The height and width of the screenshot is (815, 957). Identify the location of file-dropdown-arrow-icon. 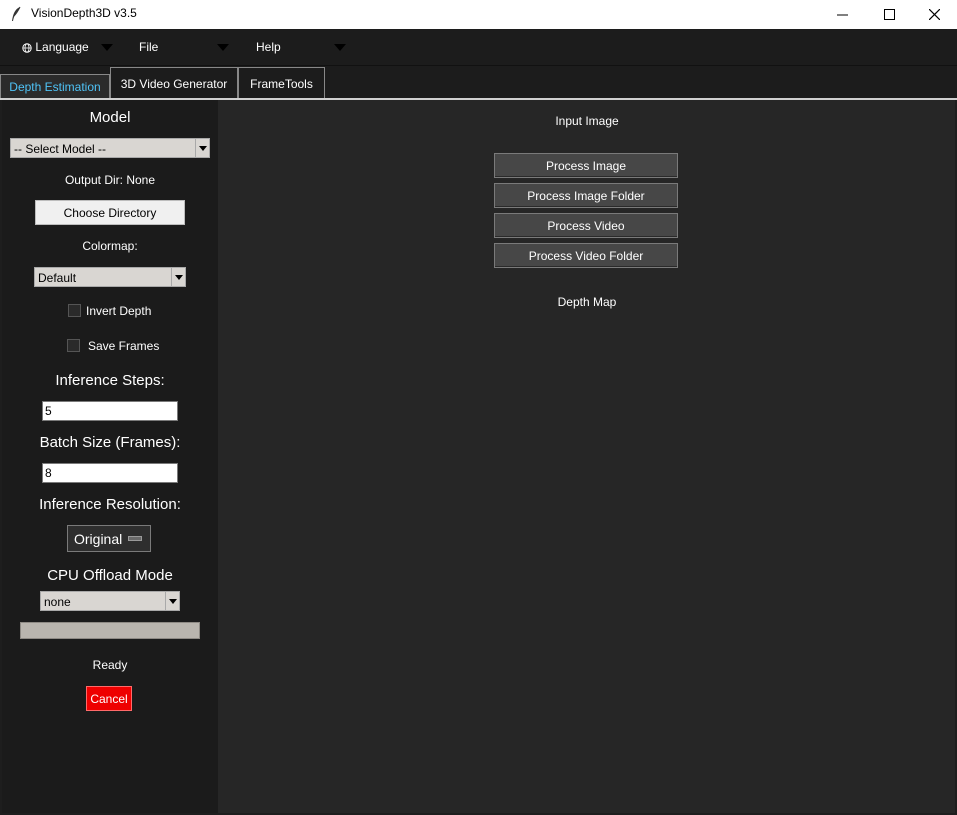
(223, 47).